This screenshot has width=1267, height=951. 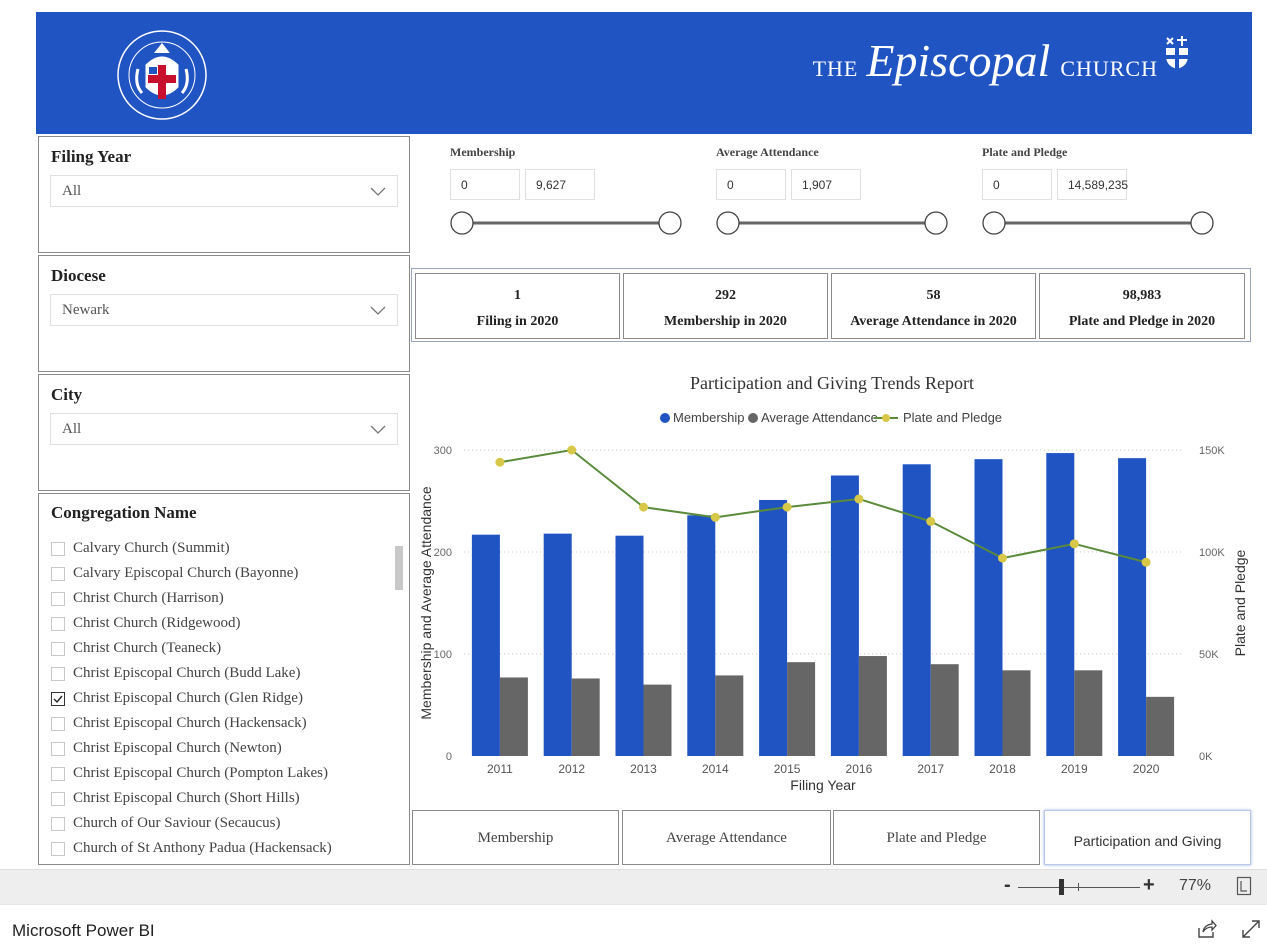 What do you see at coordinates (560, 184) in the screenshot?
I see `membership-max-input: 9,627` at bounding box center [560, 184].